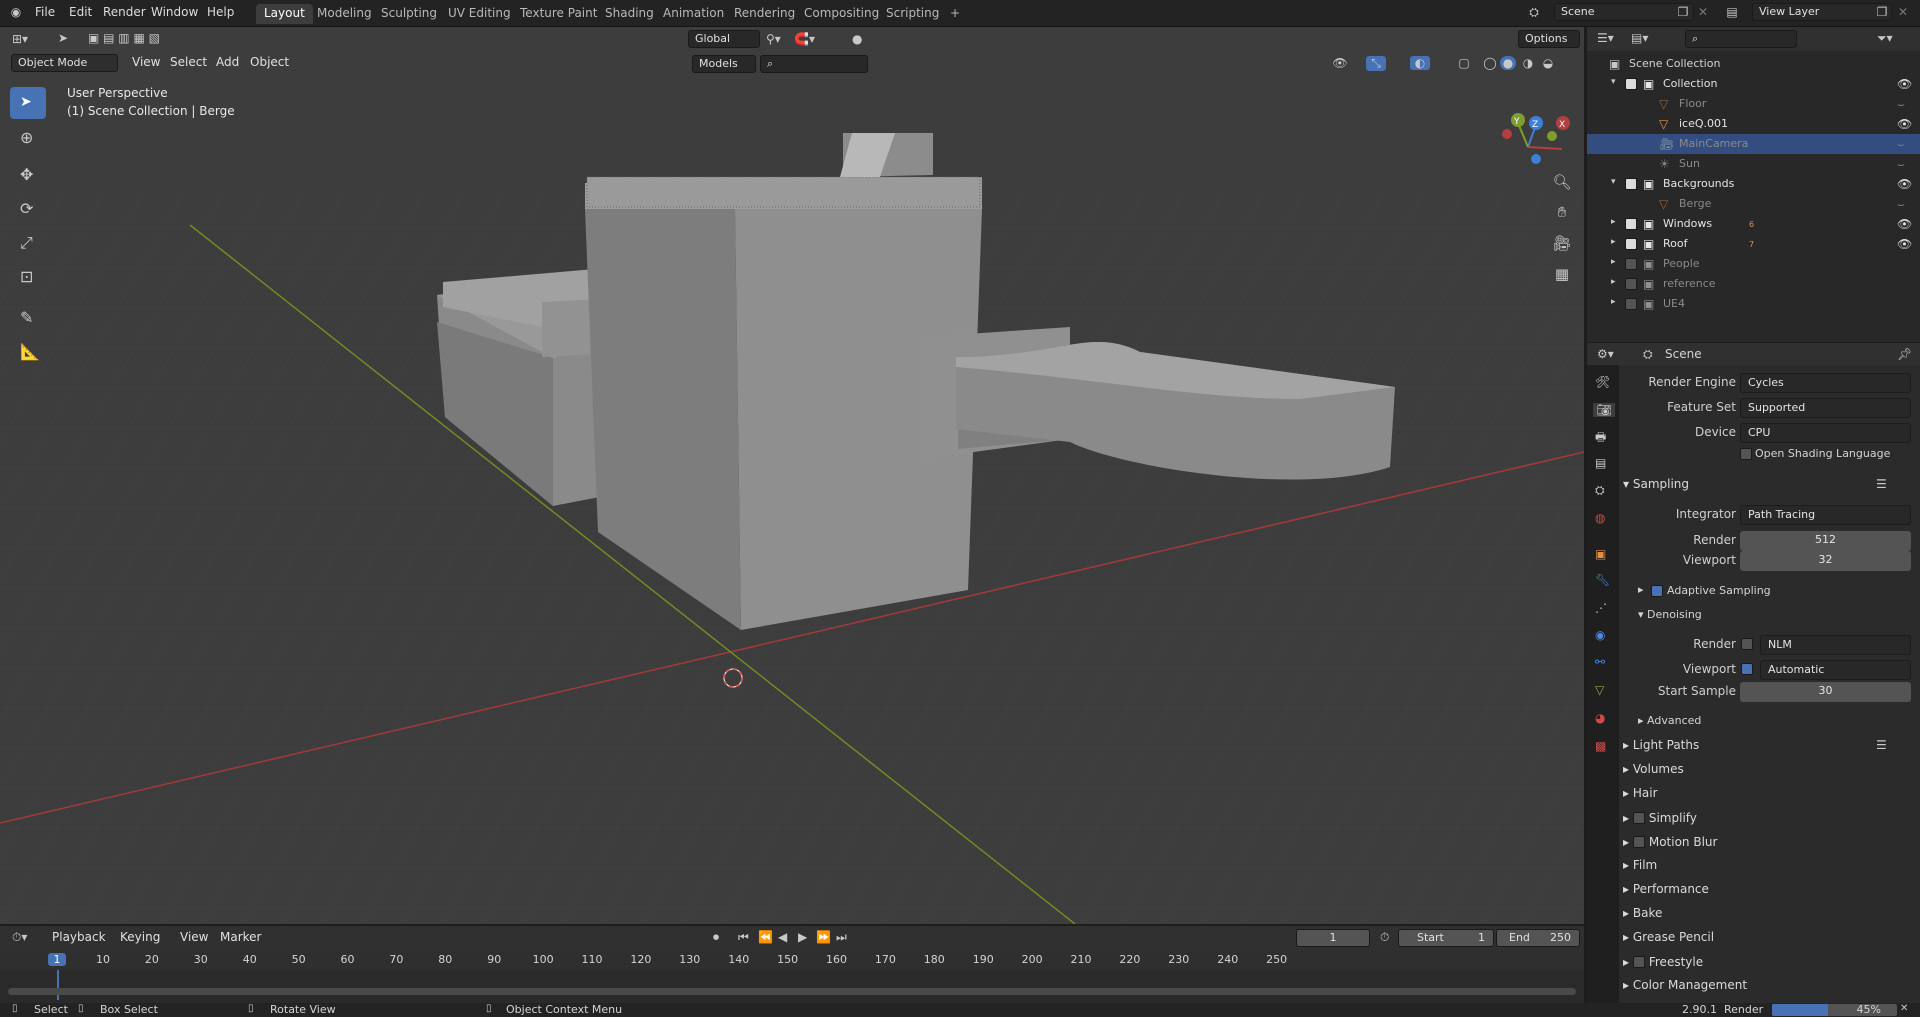  Describe the element at coordinates (1703, 12) in the screenshot. I see `close-icon: ✕` at that location.